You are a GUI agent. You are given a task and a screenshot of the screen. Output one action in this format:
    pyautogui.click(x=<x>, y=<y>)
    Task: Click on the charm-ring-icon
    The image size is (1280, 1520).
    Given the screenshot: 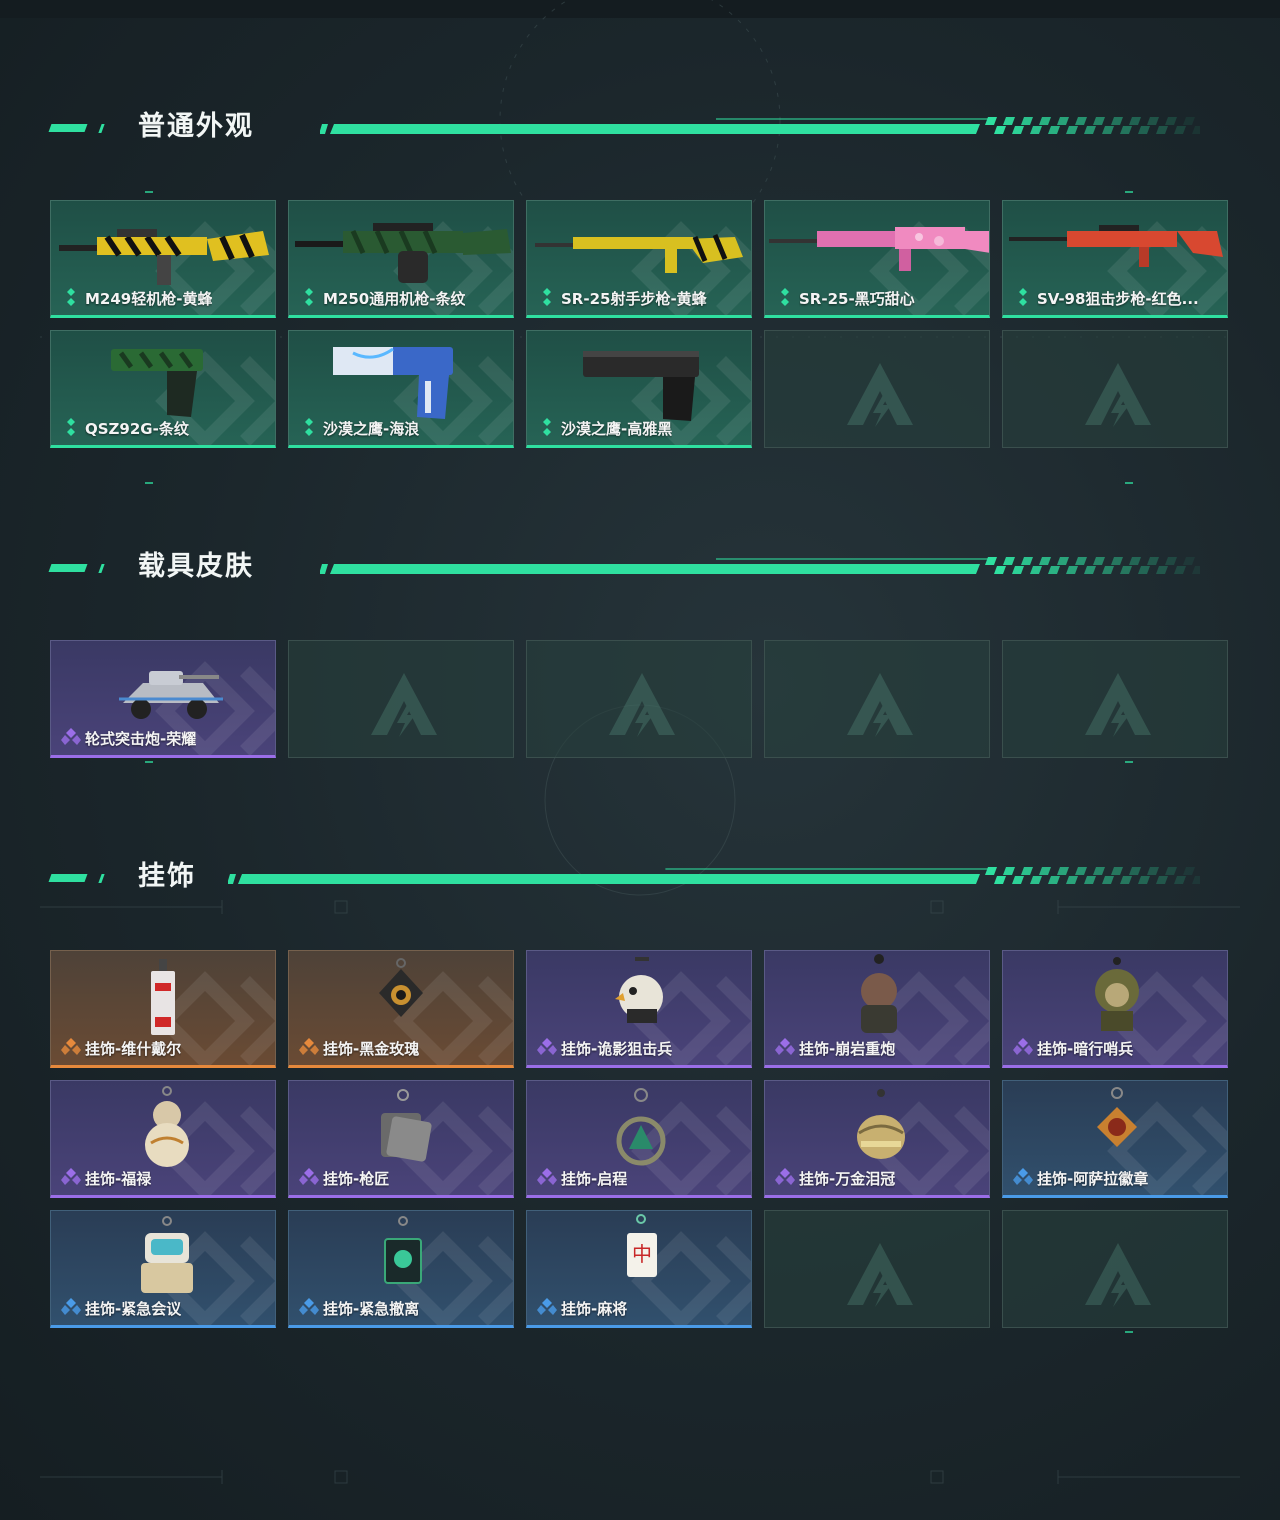 What is the action you would take?
    pyautogui.click(x=641, y=1127)
    